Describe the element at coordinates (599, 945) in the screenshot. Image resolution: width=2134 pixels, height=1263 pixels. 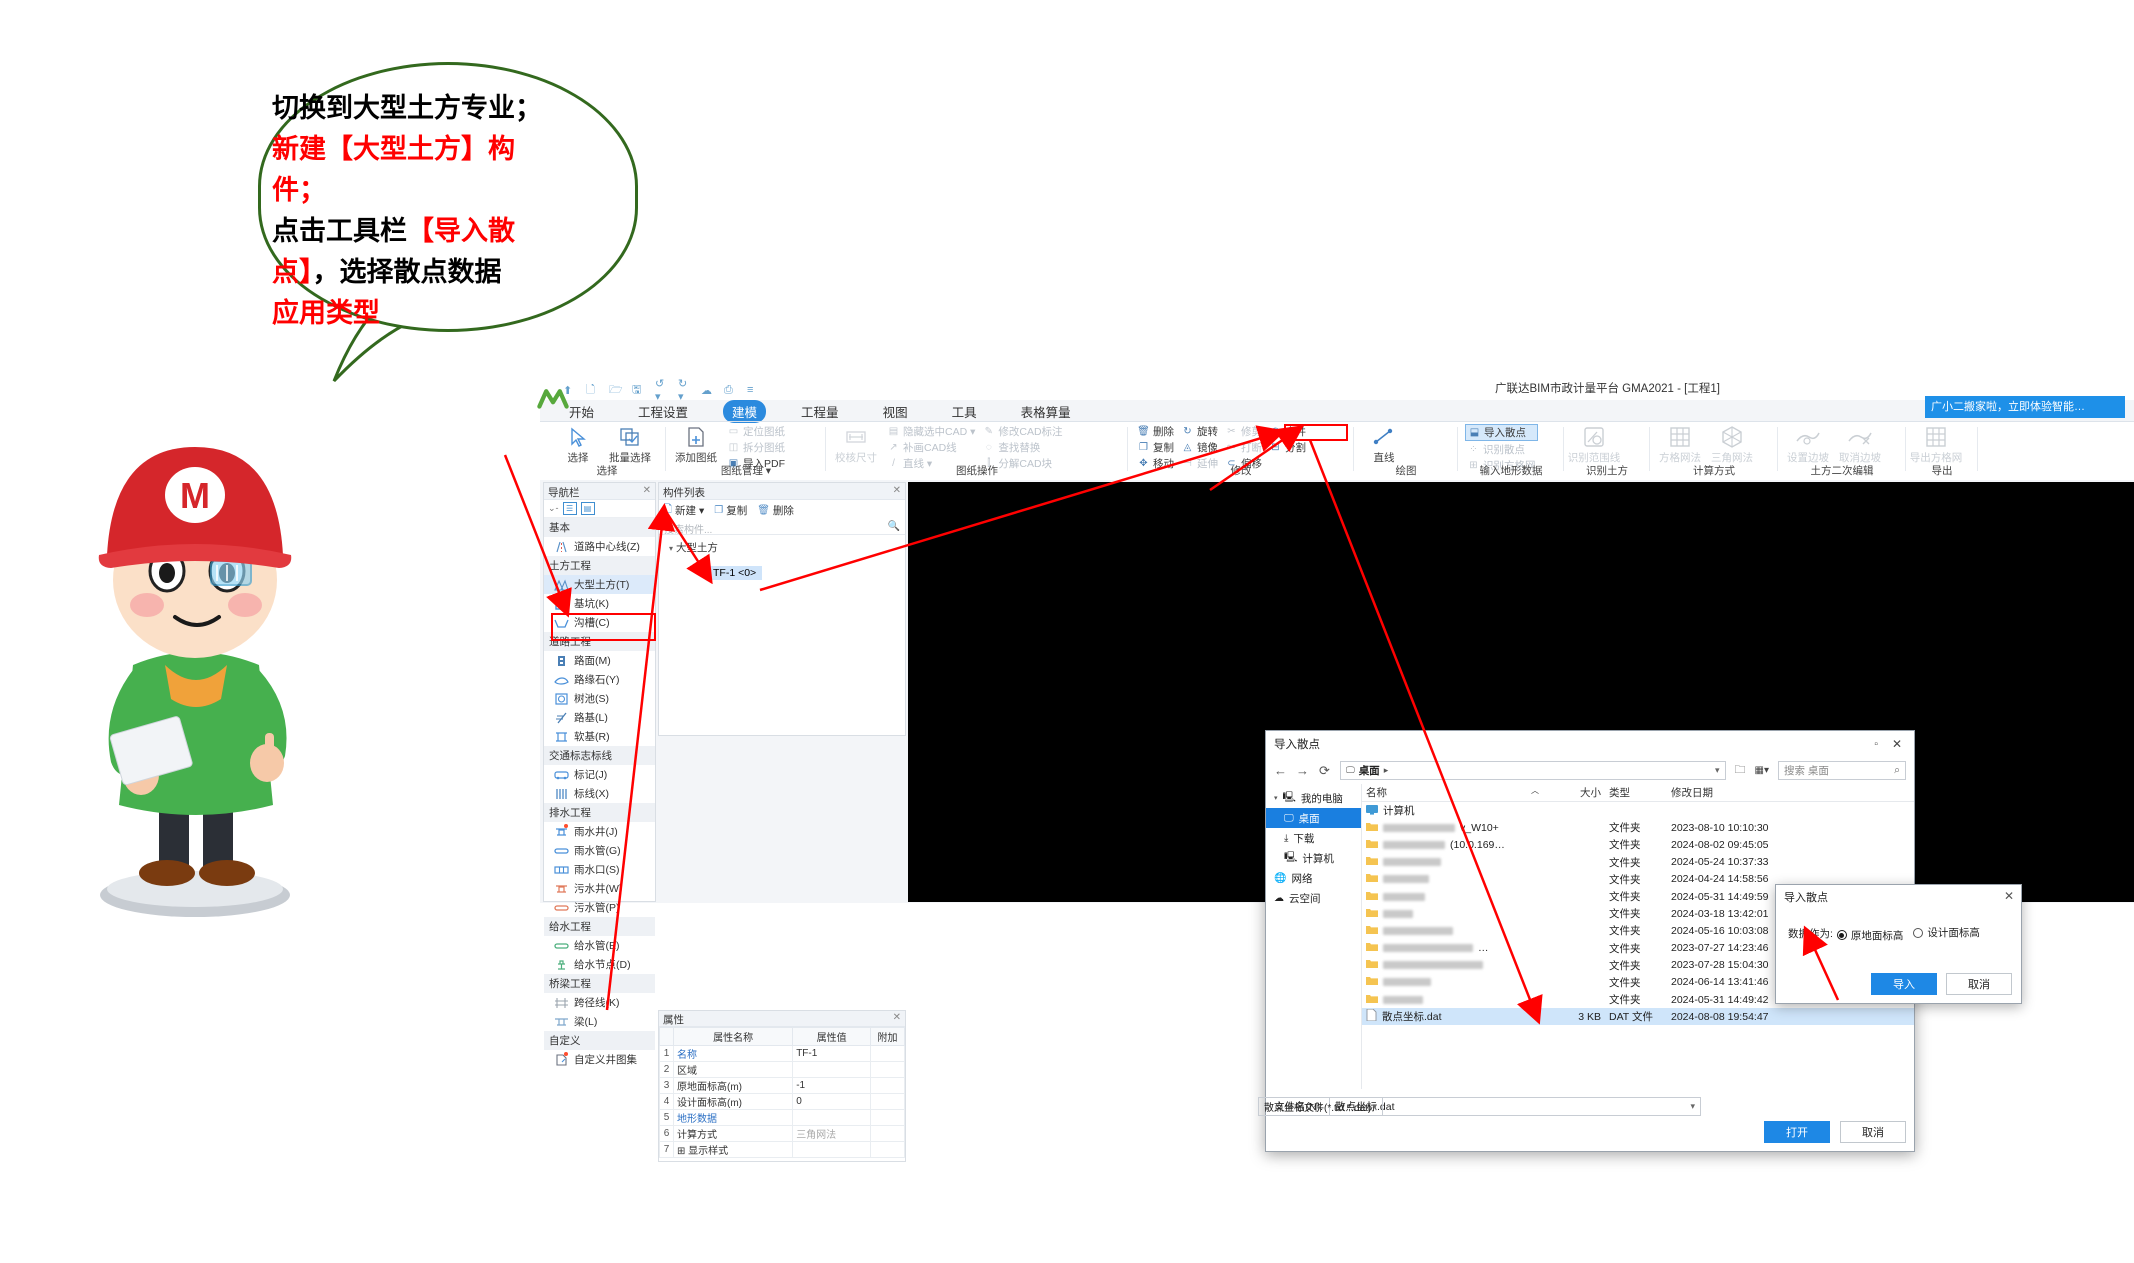
I see `sidebar-item-water-supply-pipe: 给水管(E)` at that location.